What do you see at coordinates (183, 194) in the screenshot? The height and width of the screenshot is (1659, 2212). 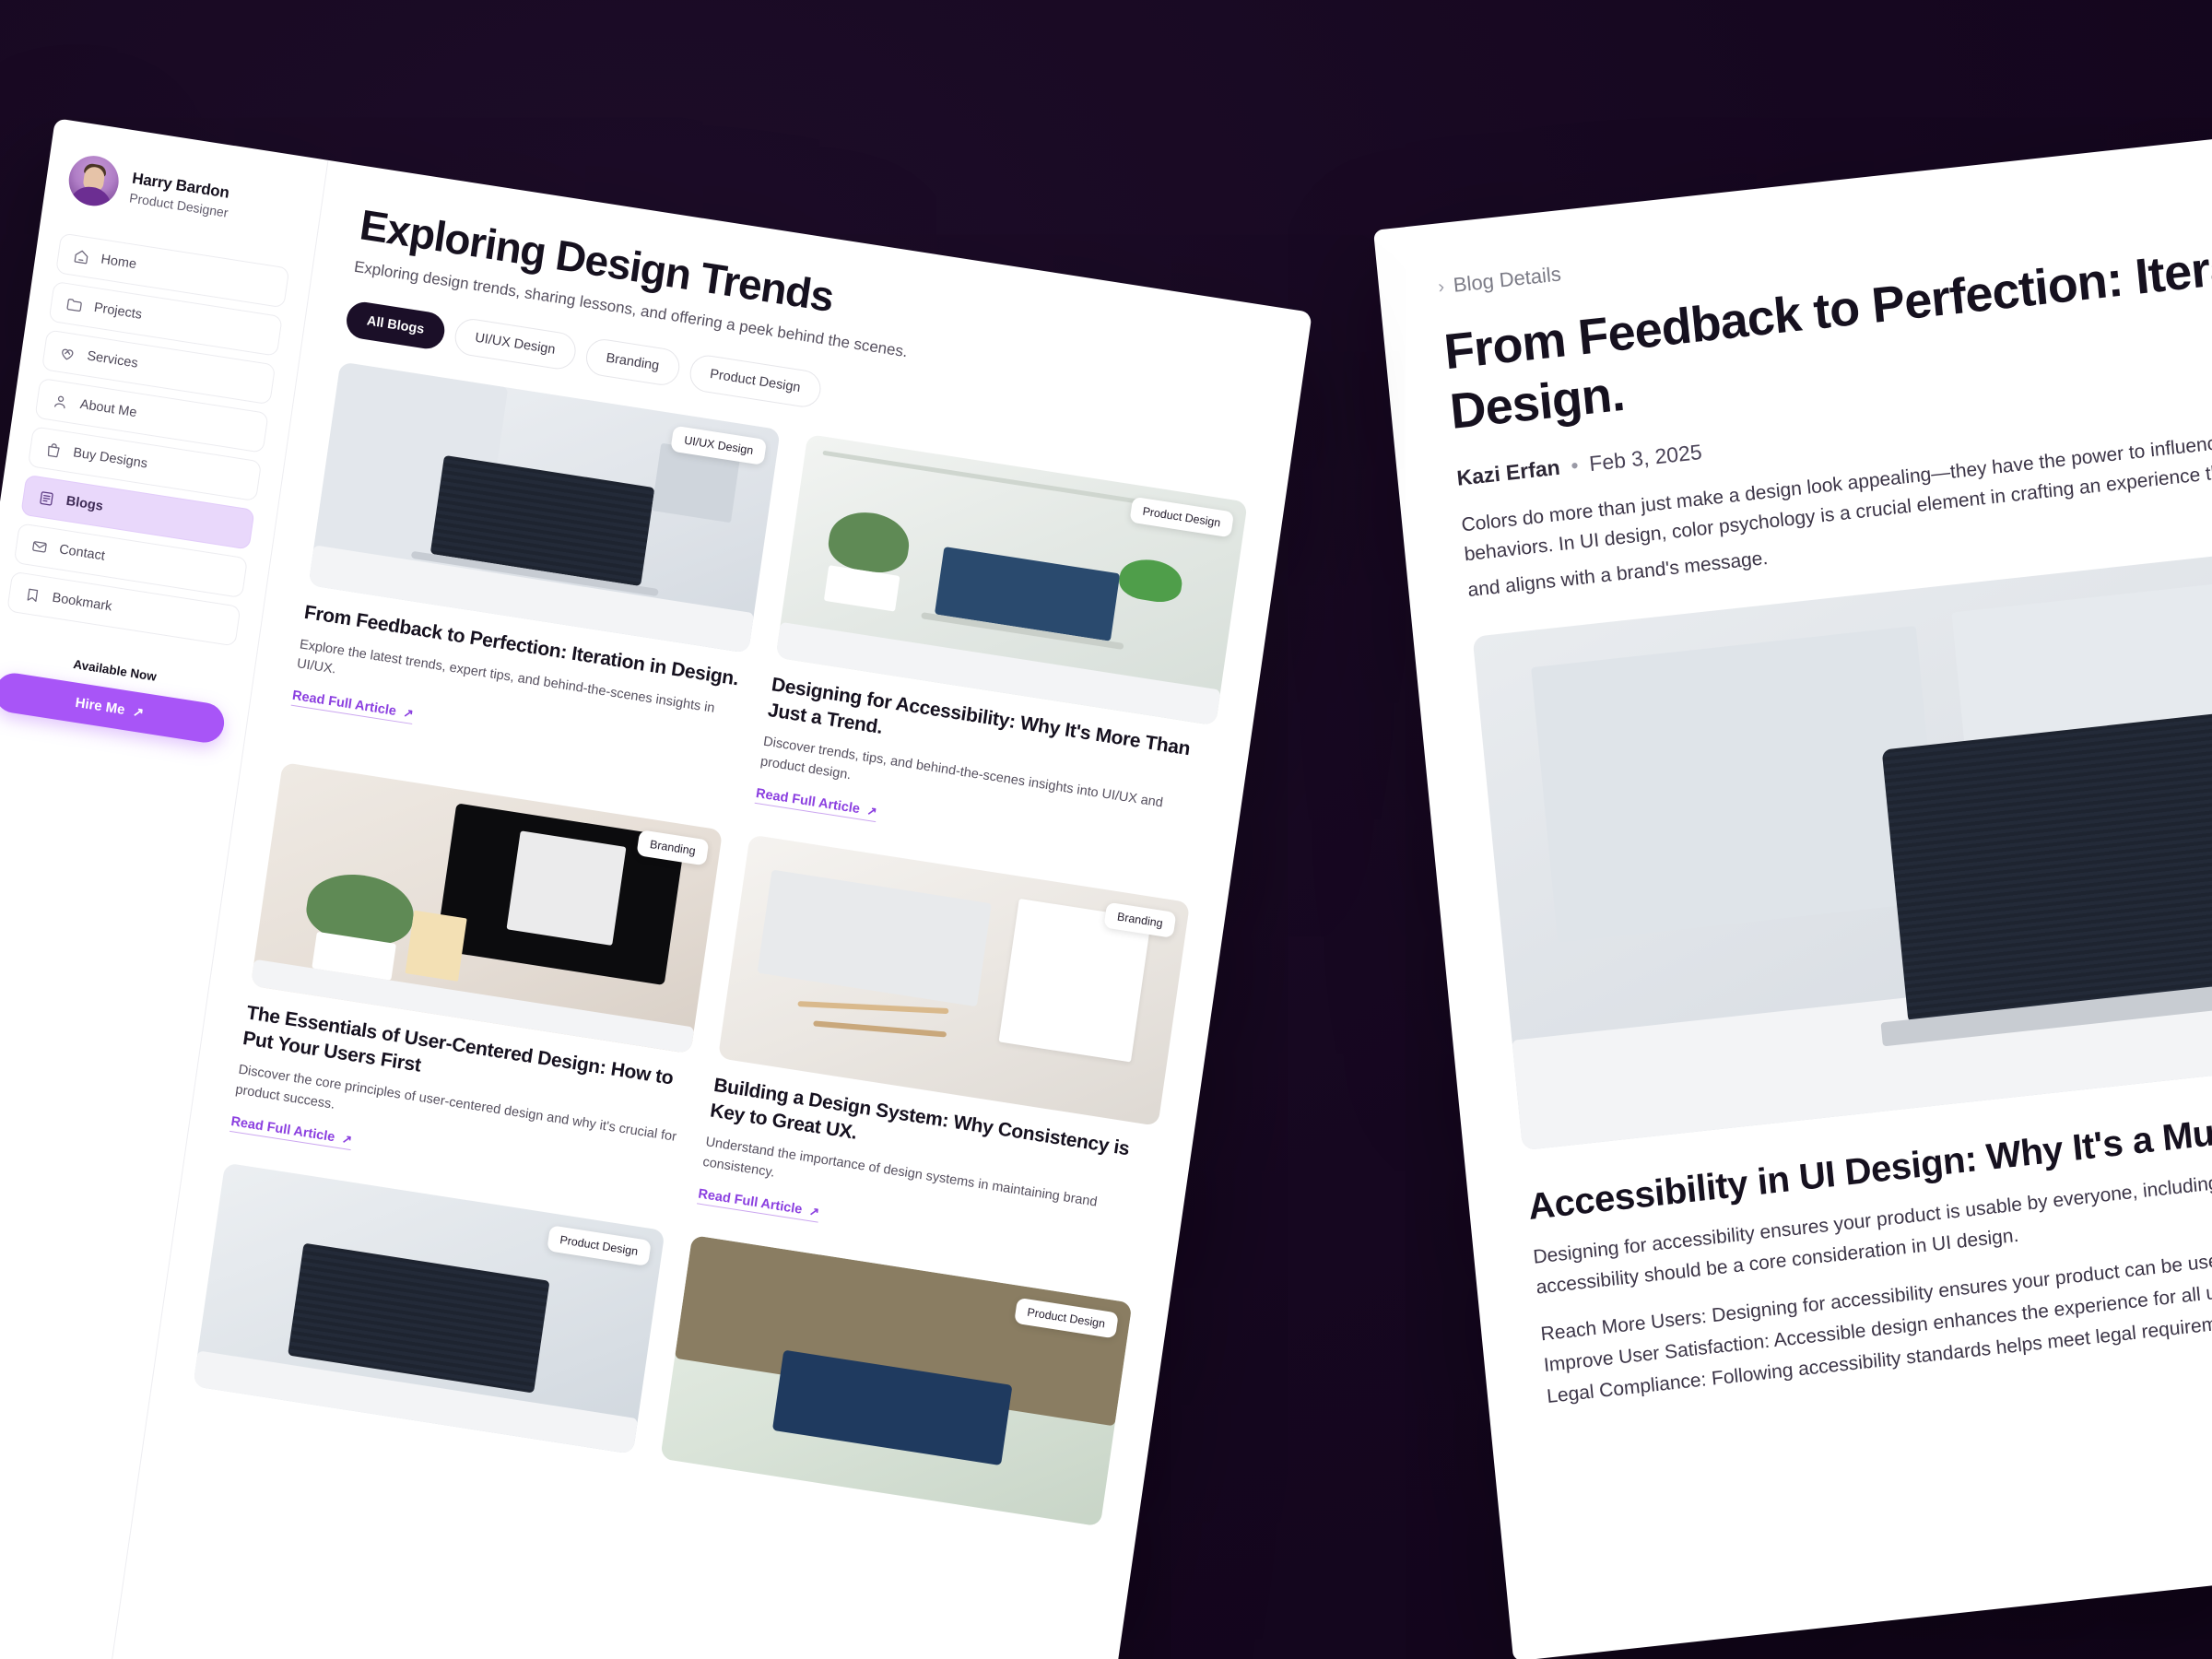 I see `profile-block: Harry Bardon Product Designer` at bounding box center [183, 194].